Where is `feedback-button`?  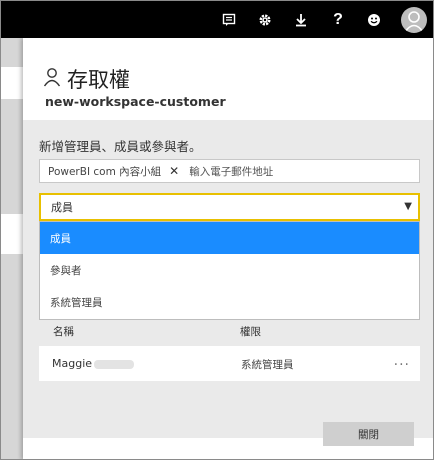
feedback-button is located at coordinates (229, 19).